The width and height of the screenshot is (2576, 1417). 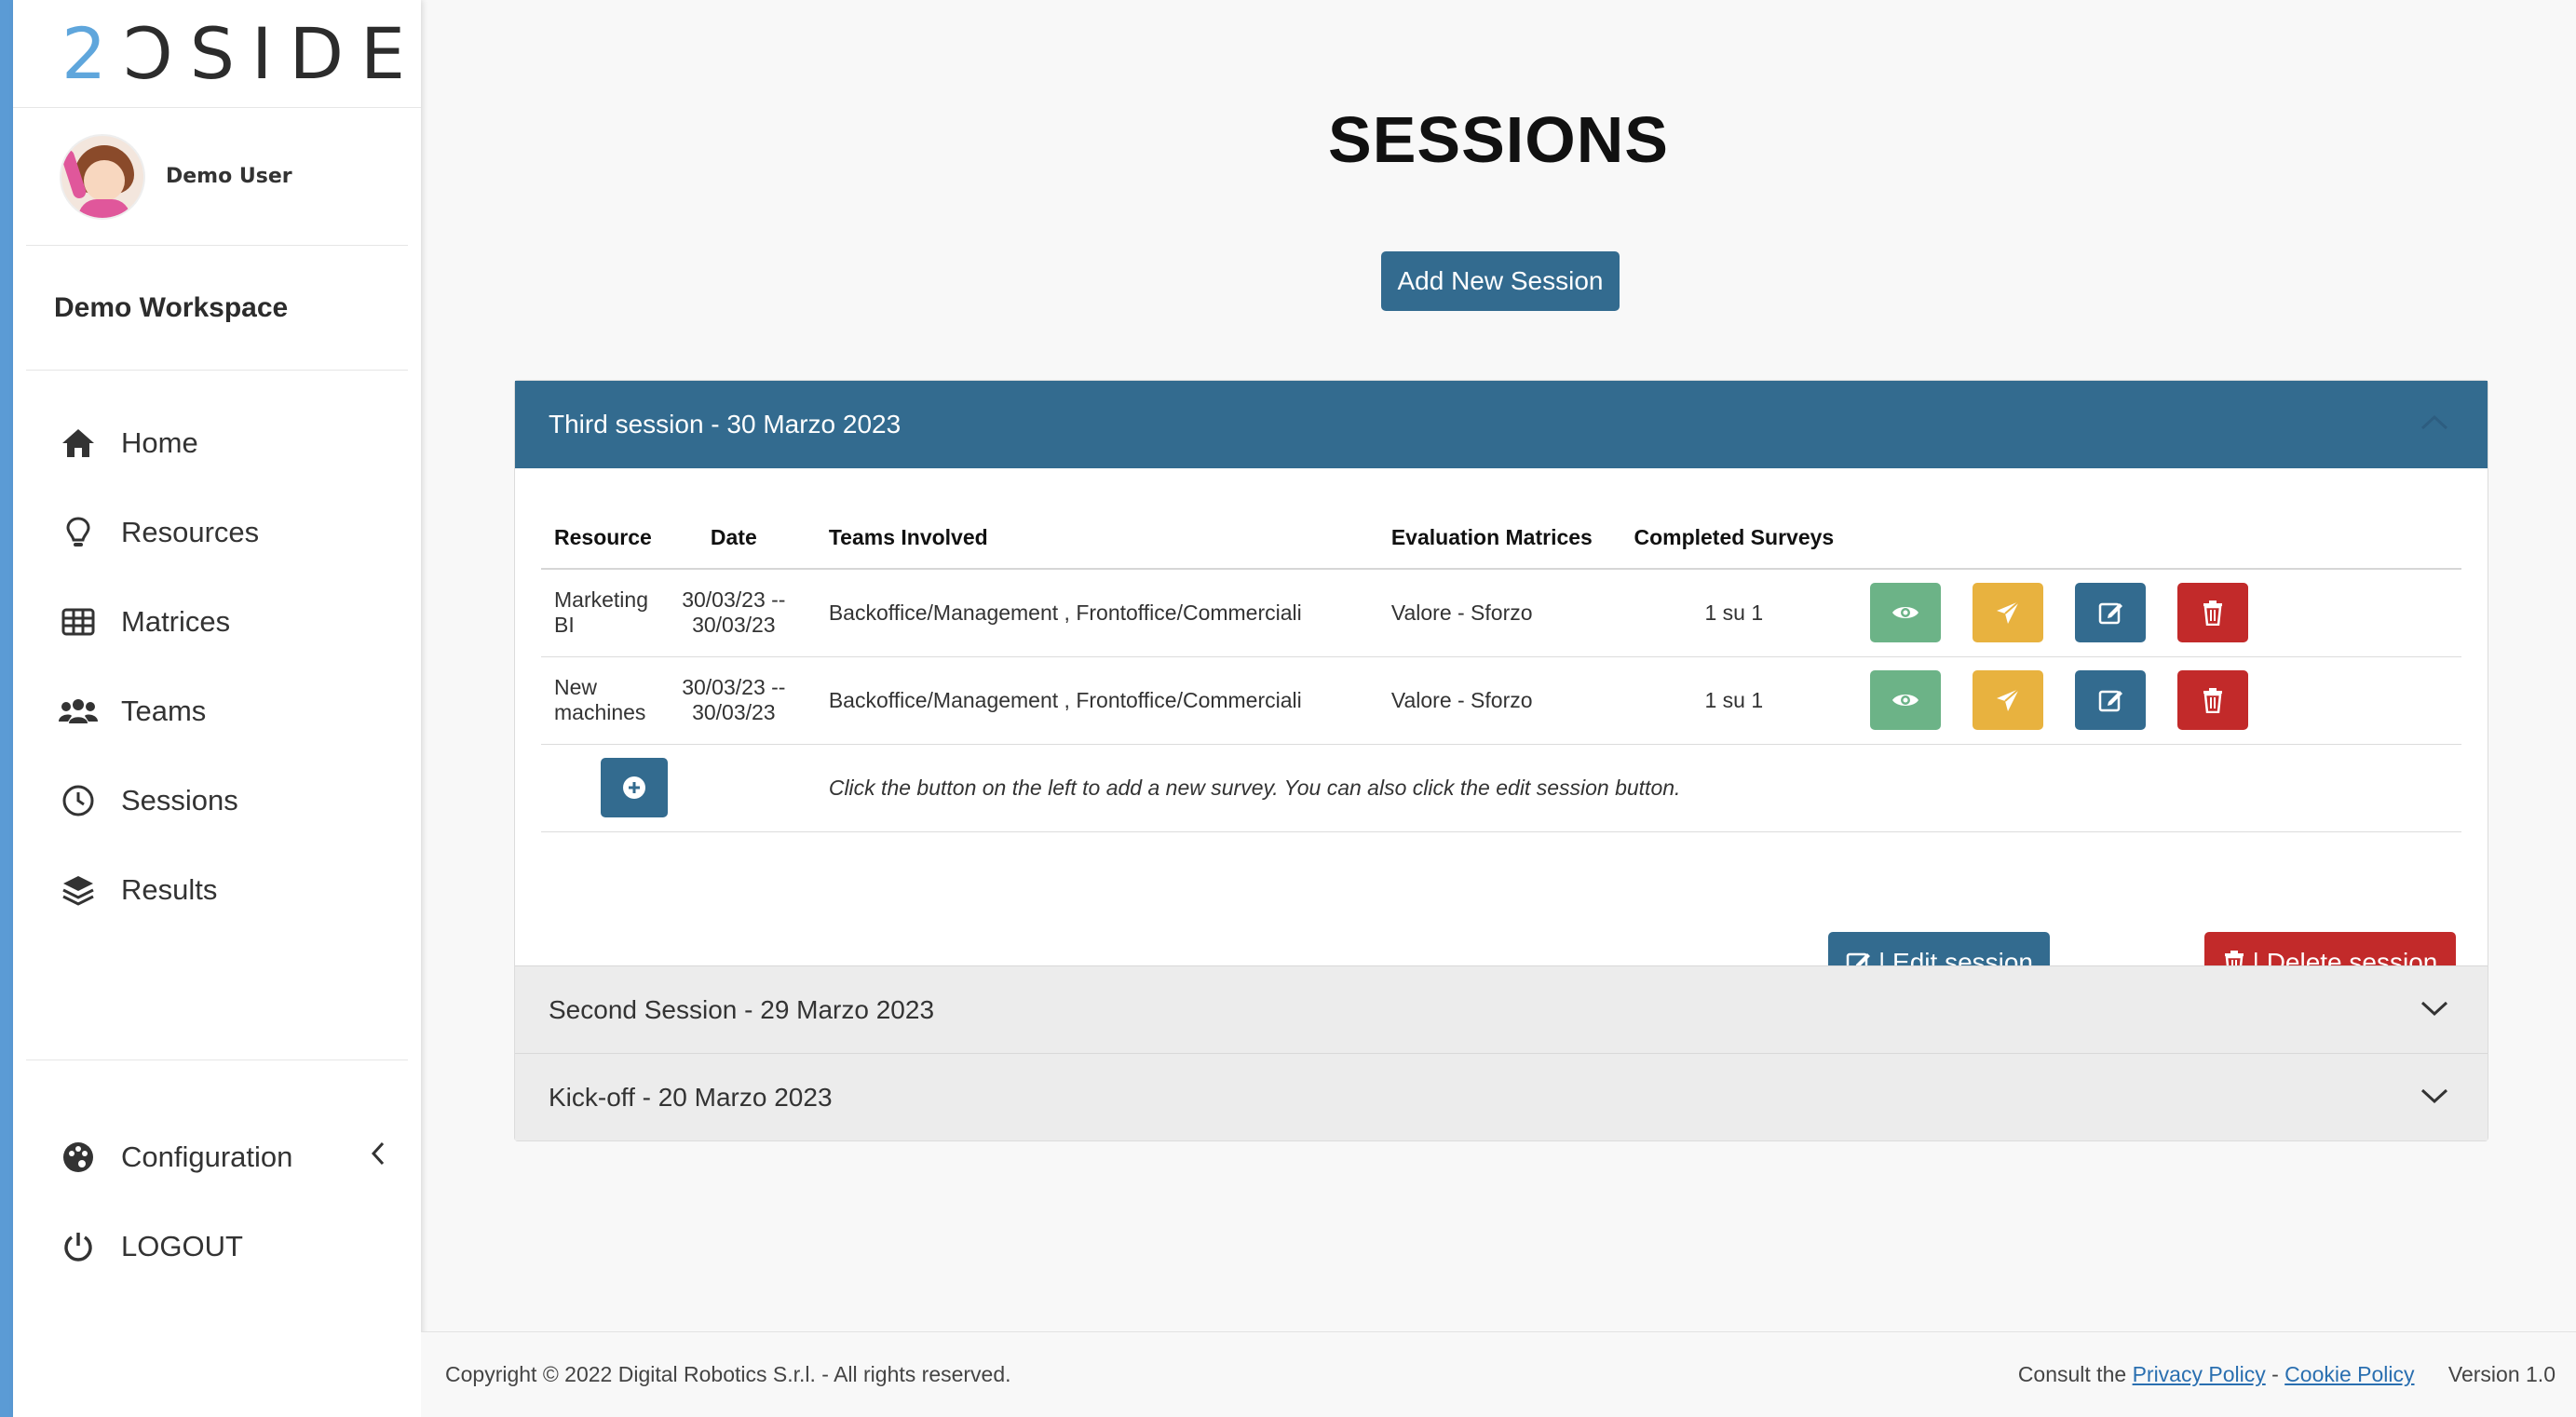 I want to click on sidebar-item-home: Home, so click(x=217, y=443).